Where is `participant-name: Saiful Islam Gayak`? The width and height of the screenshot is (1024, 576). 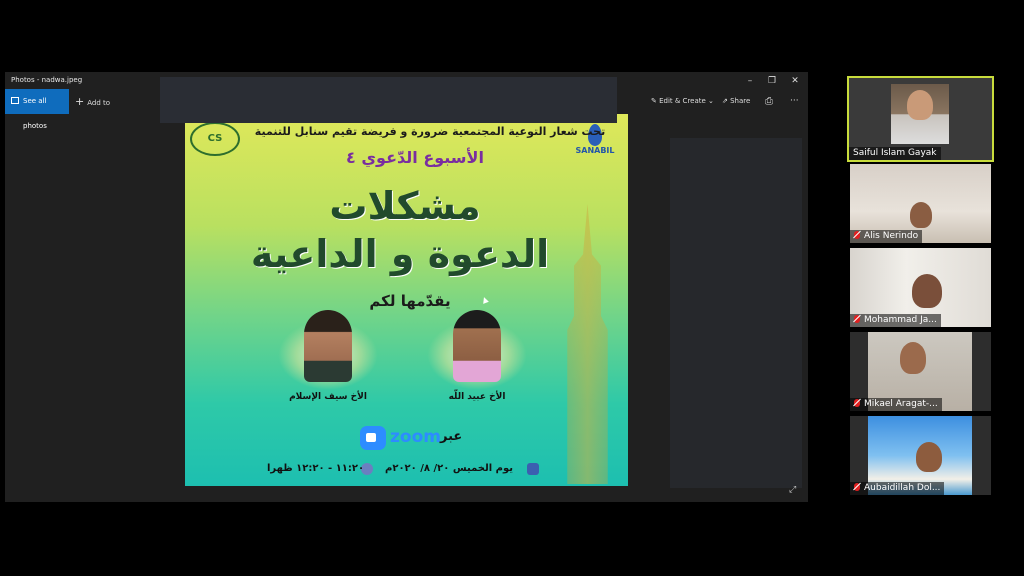
participant-name: Saiful Islam Gayak is located at coordinates (895, 153).